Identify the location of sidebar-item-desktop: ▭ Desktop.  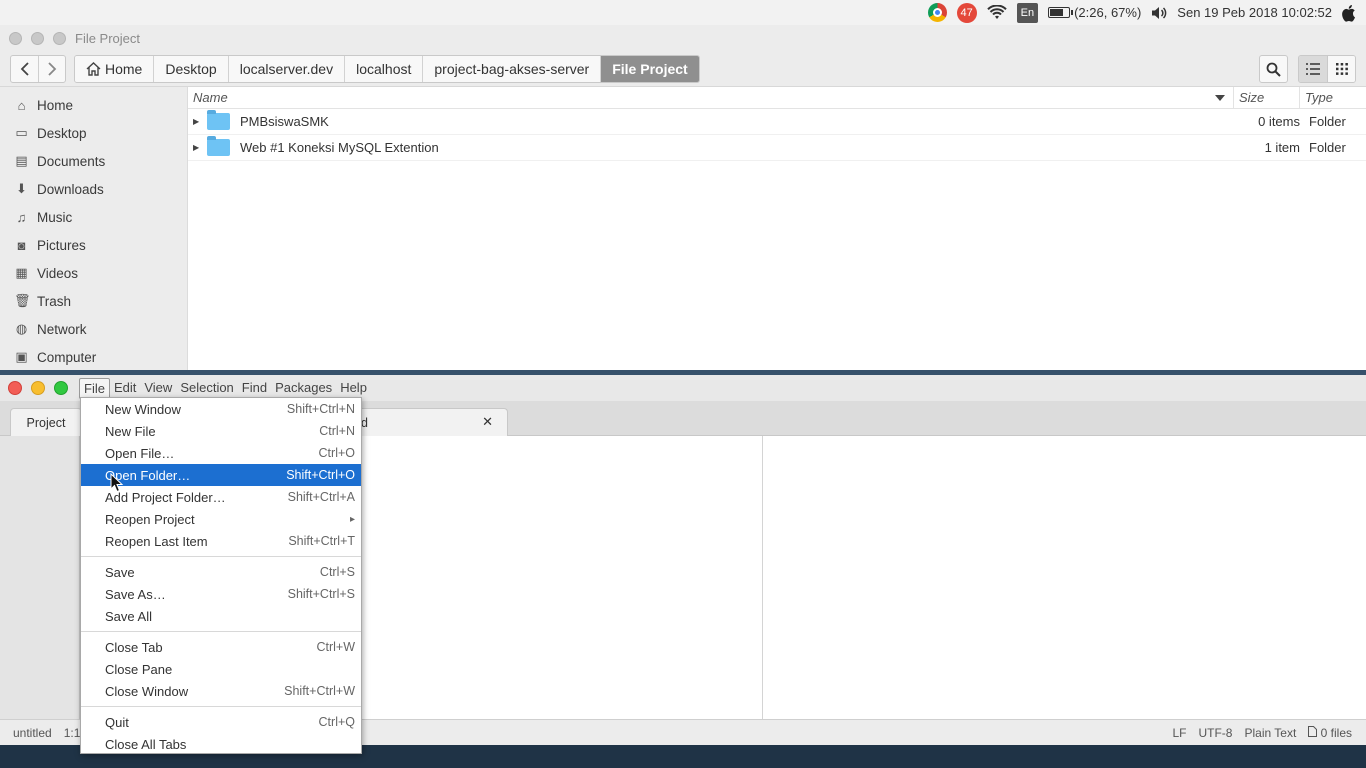
(93, 133).